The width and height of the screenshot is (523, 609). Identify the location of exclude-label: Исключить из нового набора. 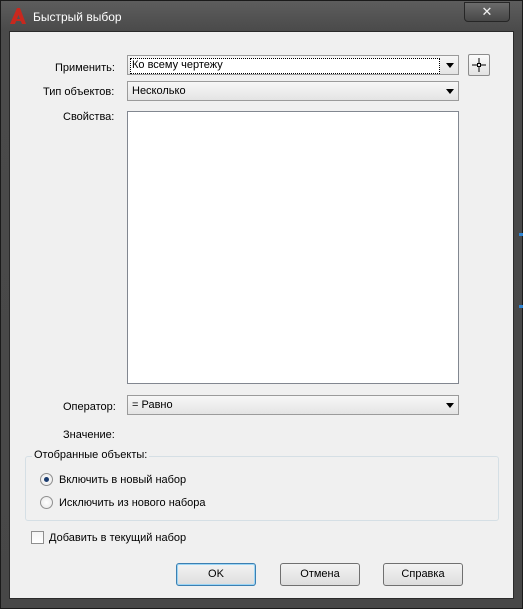
(132, 503).